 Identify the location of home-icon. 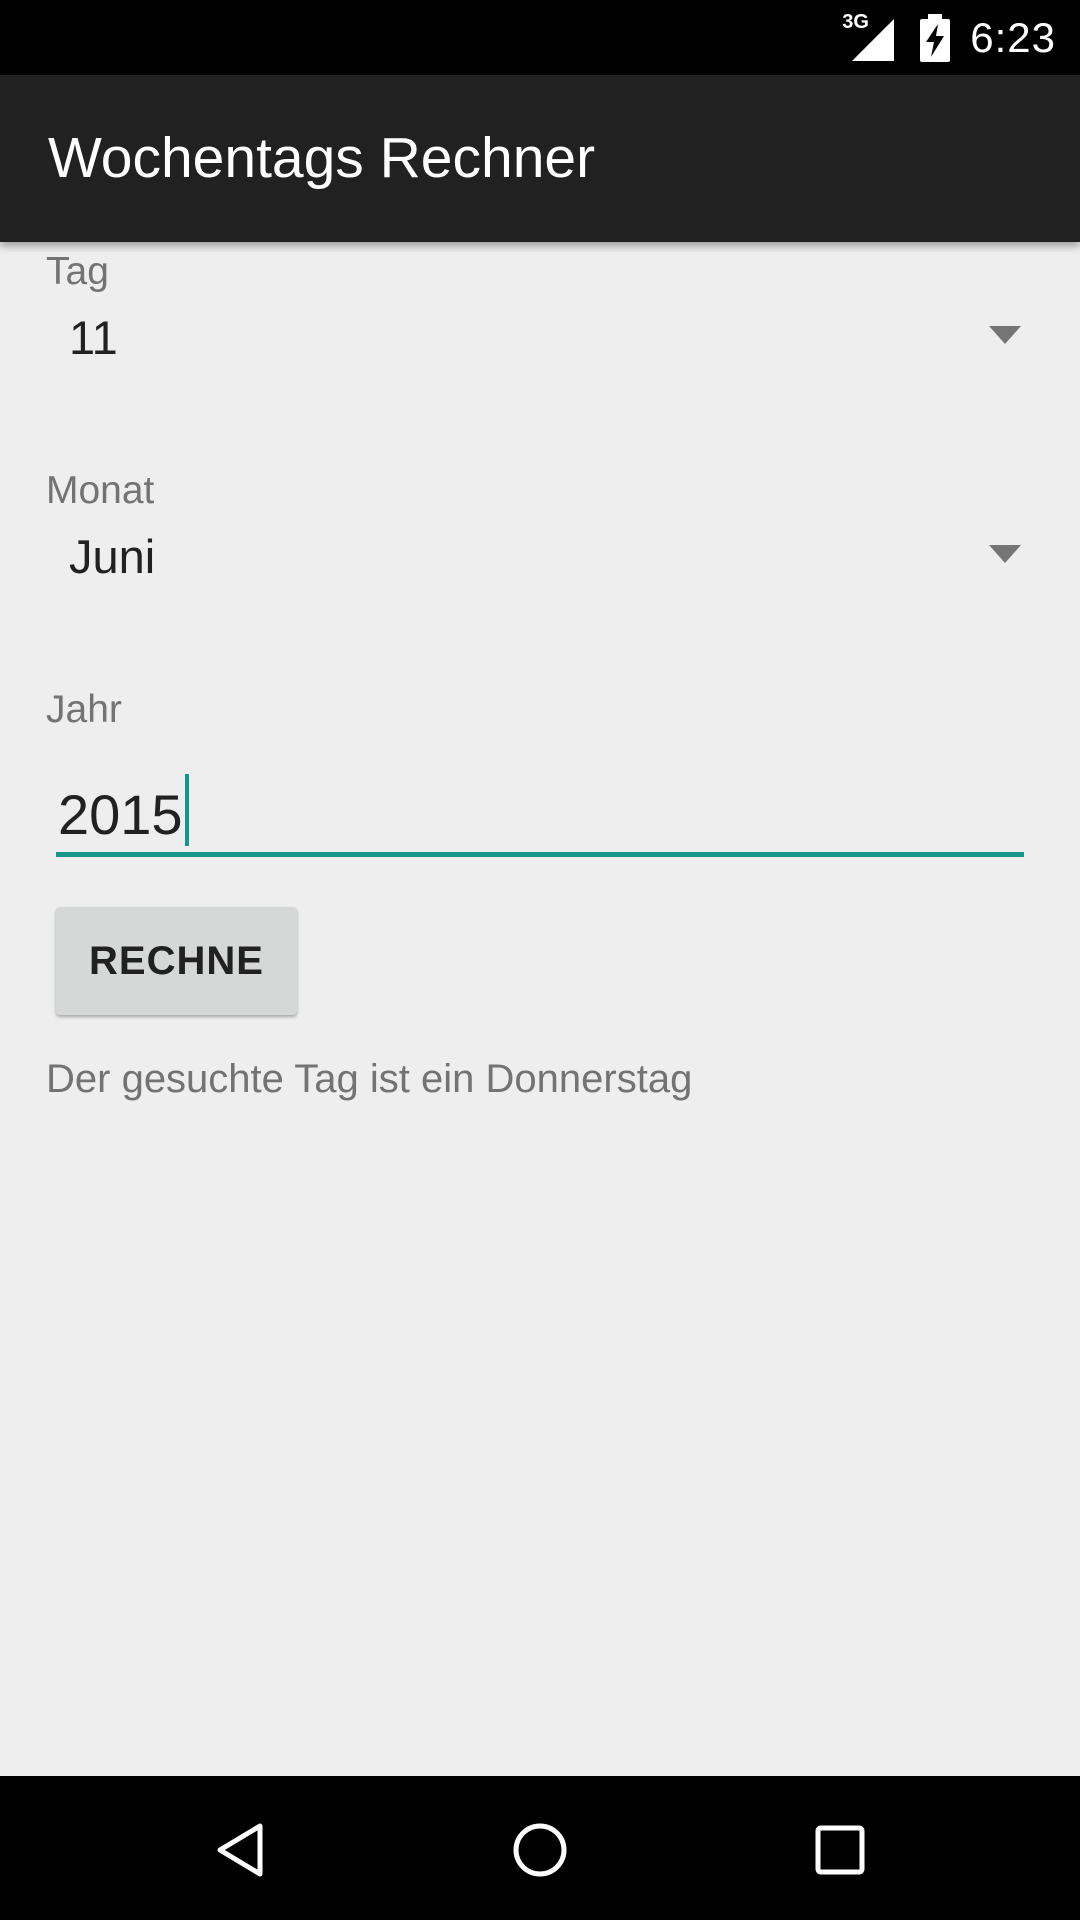
(540, 1850).